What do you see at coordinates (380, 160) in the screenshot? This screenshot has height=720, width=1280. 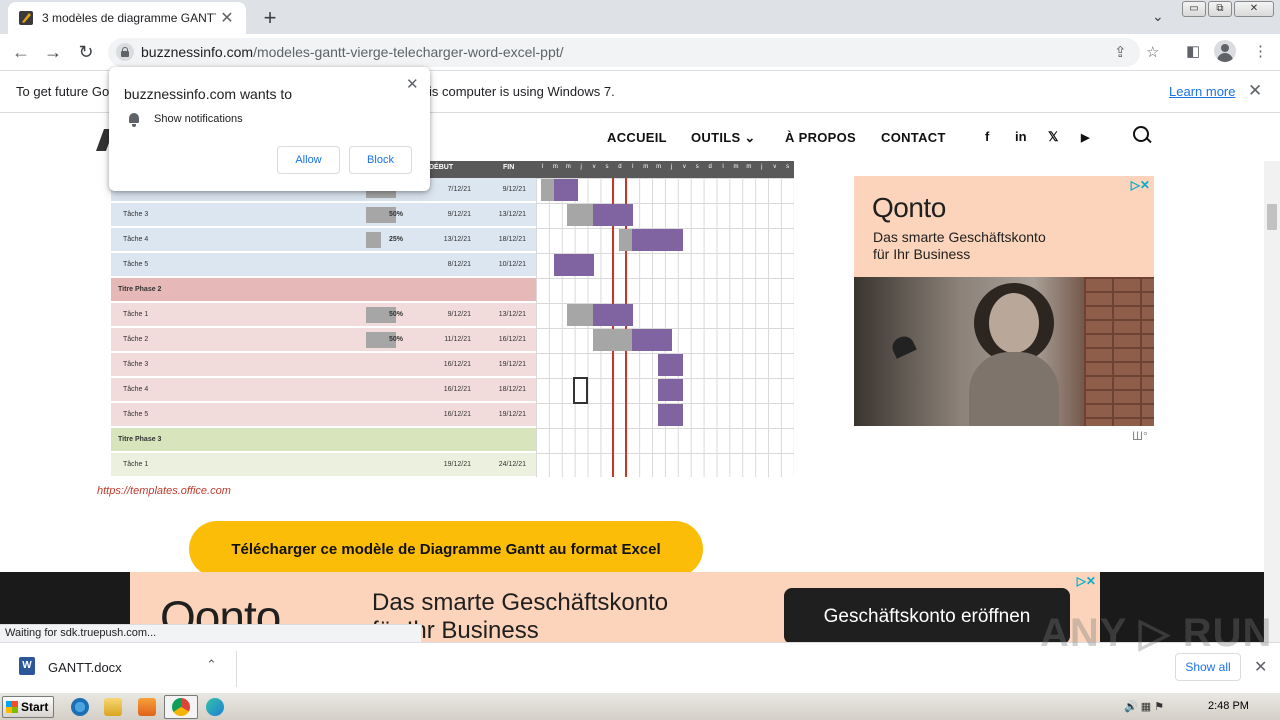 I see `block-button: Block` at bounding box center [380, 160].